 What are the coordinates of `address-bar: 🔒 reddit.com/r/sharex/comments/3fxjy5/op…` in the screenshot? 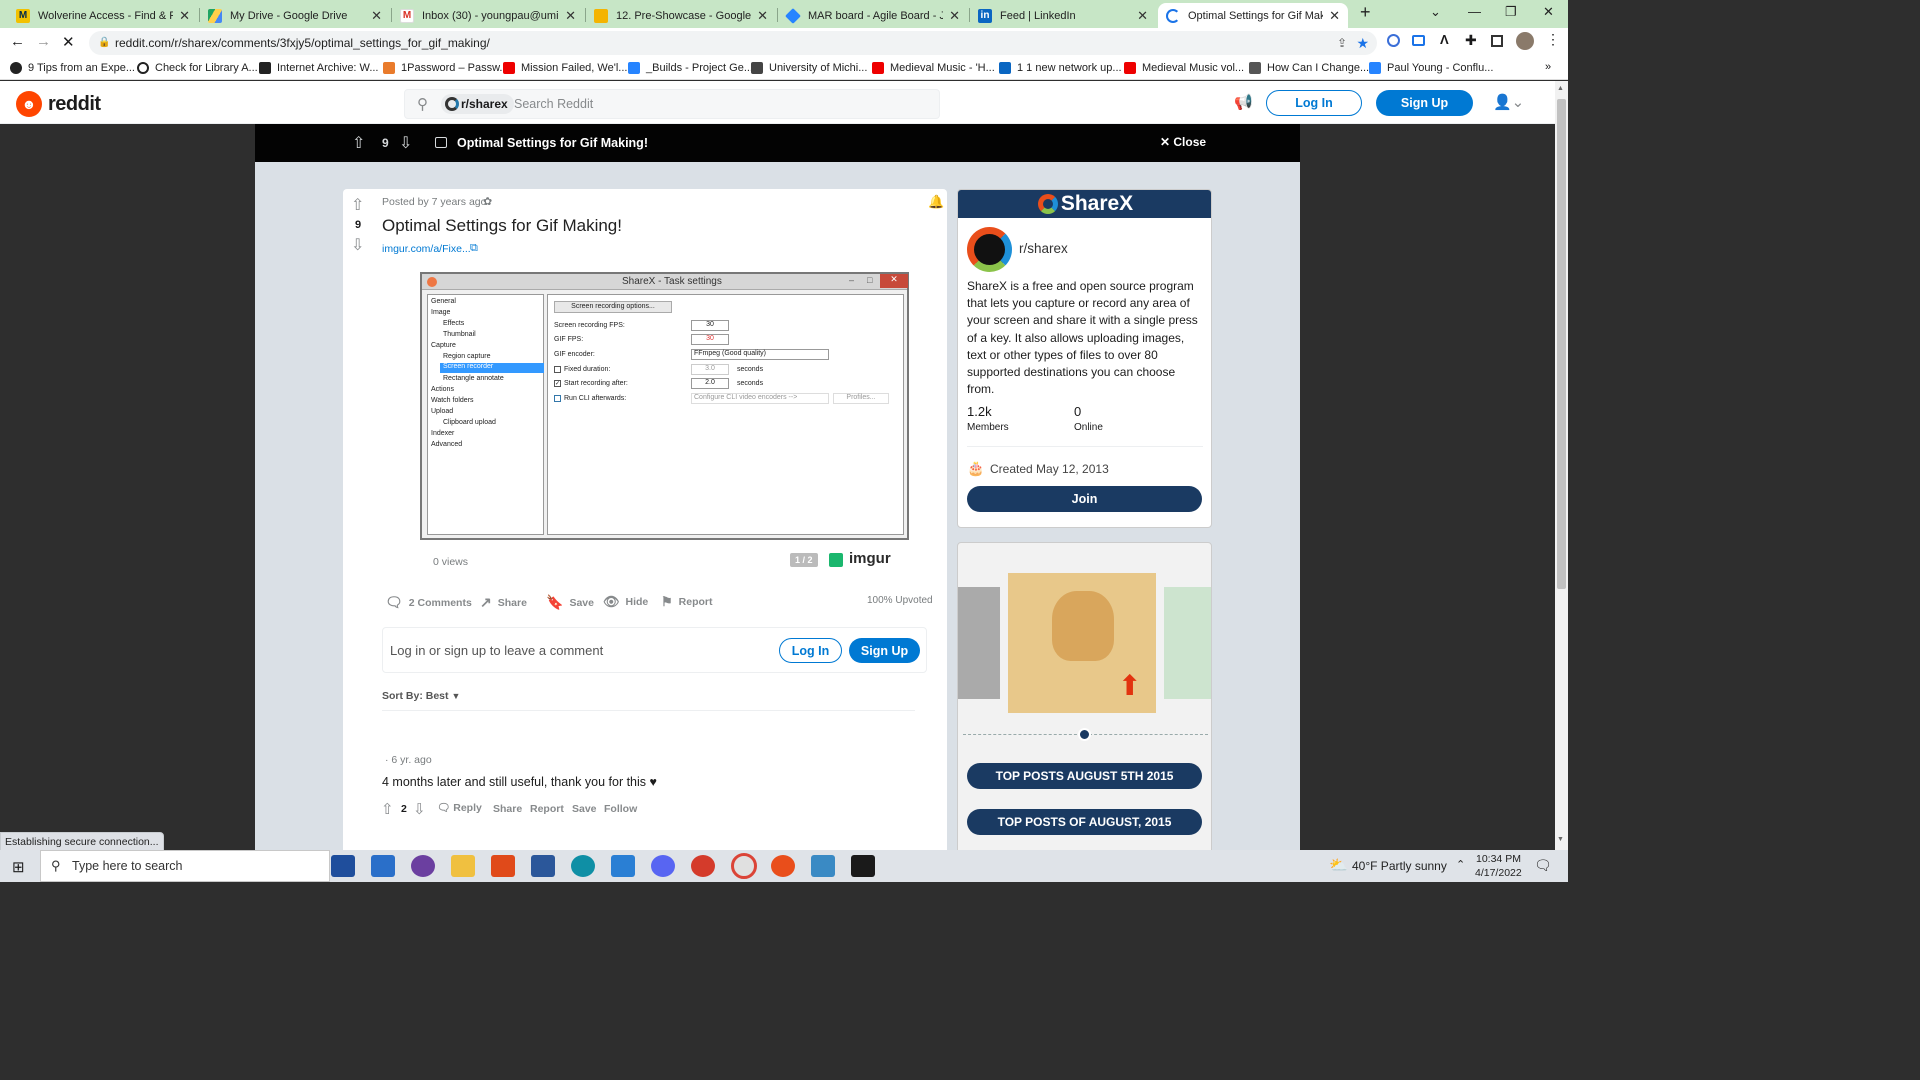 It's located at (733, 43).